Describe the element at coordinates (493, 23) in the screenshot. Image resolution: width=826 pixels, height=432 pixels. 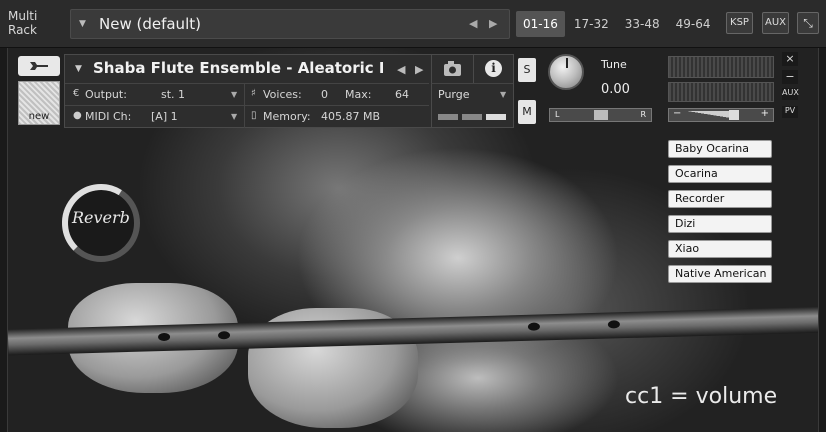
I see `next-preset-icon: ▶` at that location.